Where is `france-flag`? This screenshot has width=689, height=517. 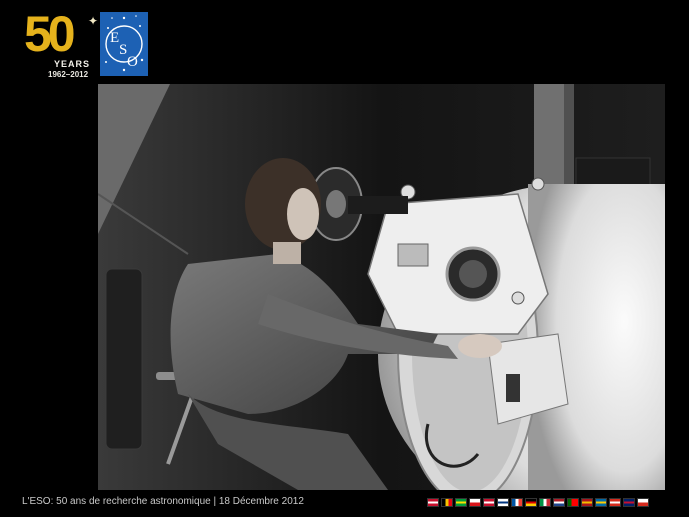
france-flag is located at coordinates (517, 502).